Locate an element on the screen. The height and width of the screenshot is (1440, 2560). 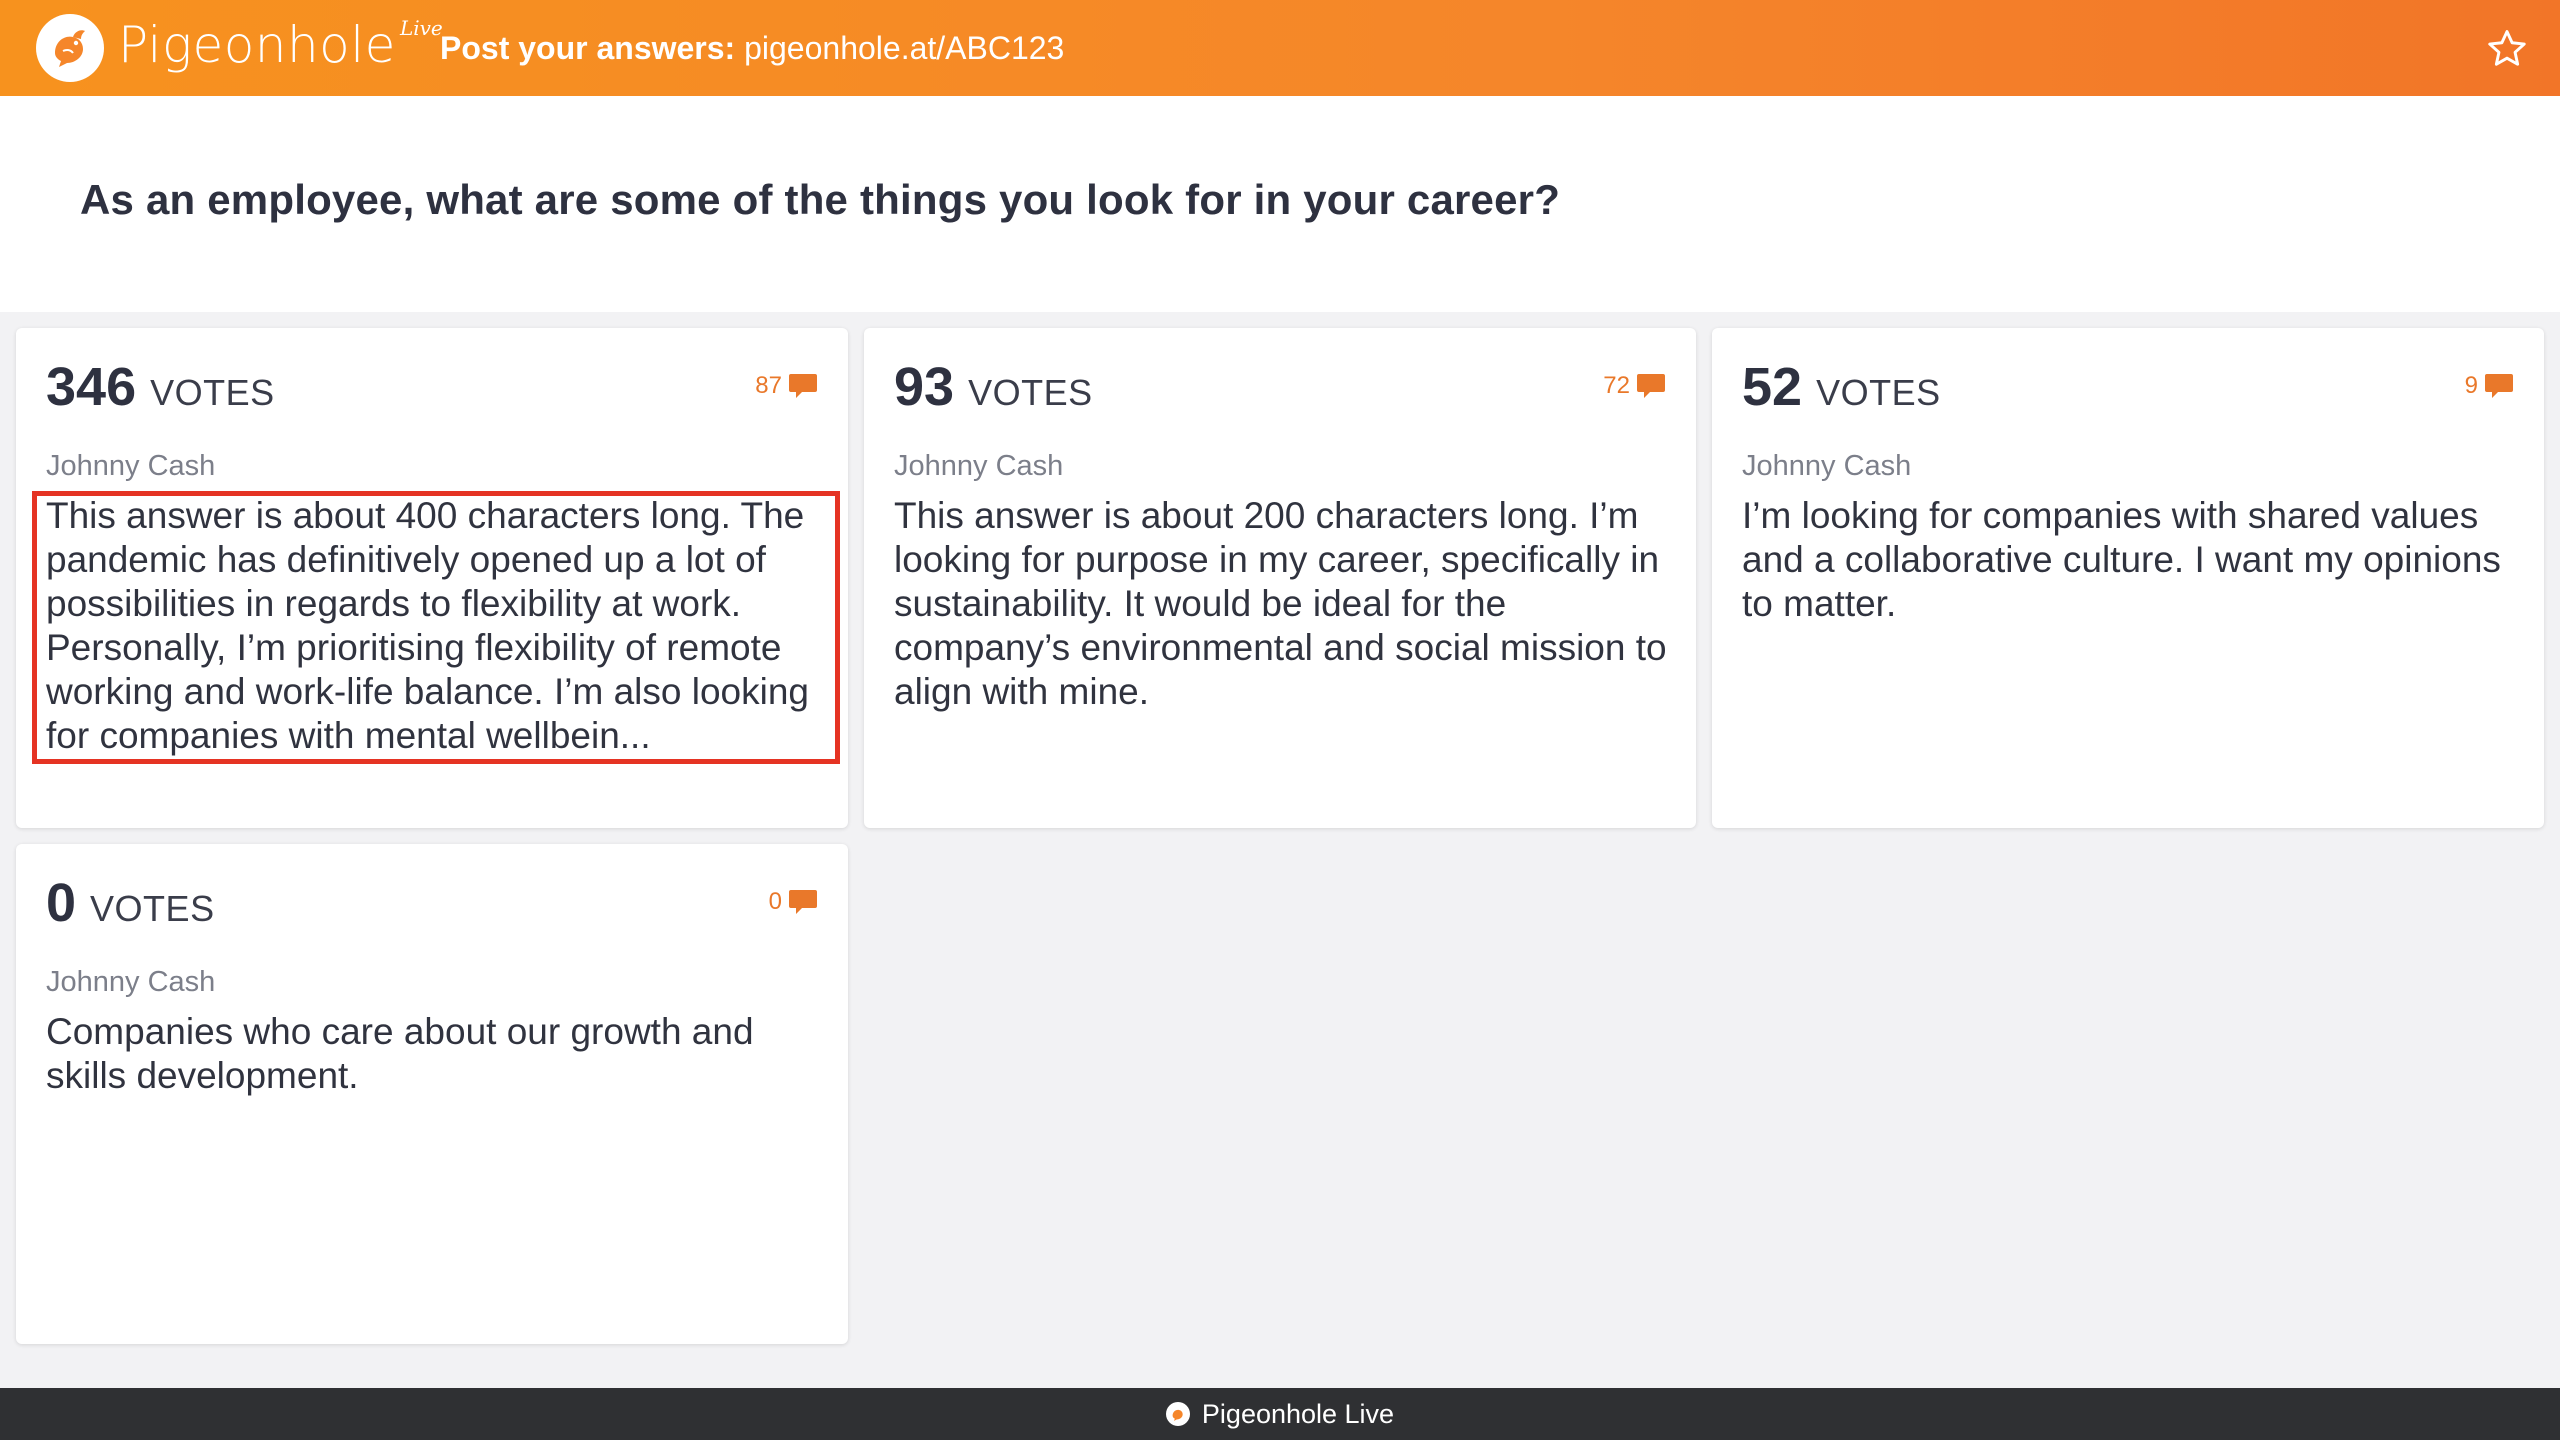
comments-indicator: 9 is located at coordinates (2489, 386).